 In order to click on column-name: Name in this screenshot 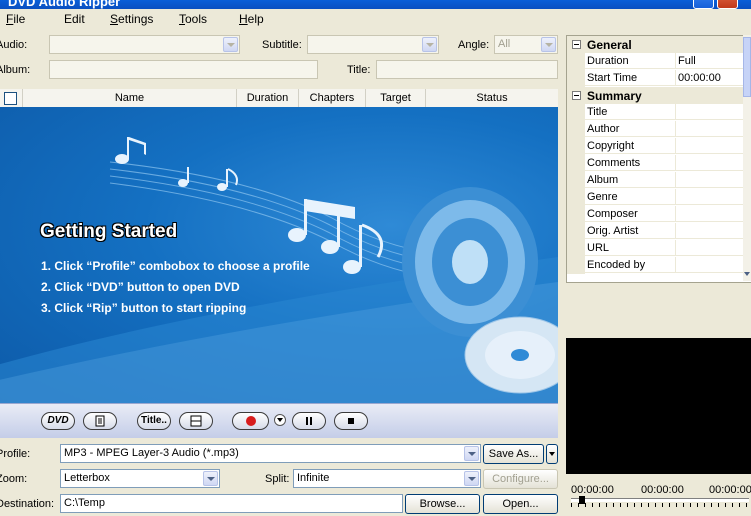, I will do `click(130, 98)`.